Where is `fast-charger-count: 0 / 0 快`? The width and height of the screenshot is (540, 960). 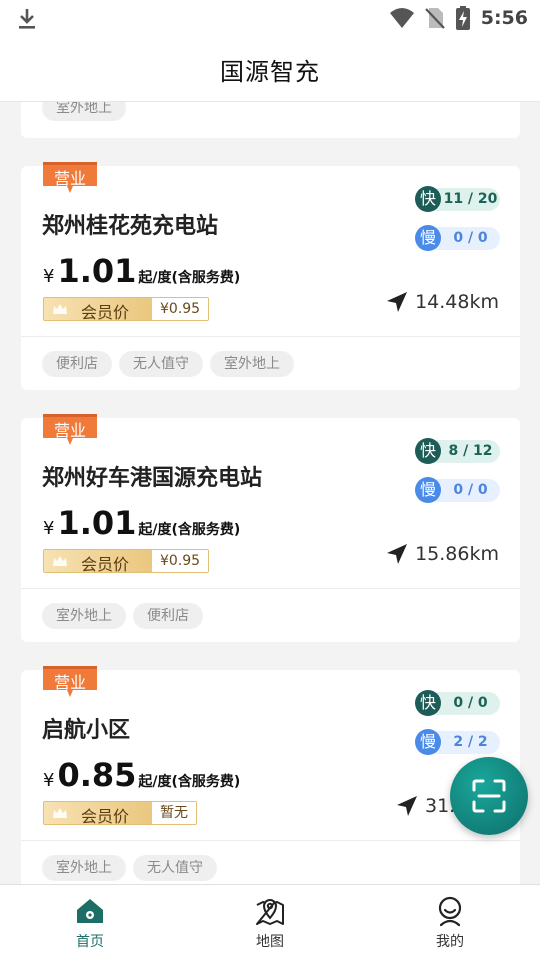 fast-charger-count: 0 / 0 快 is located at coordinates (457, 703).